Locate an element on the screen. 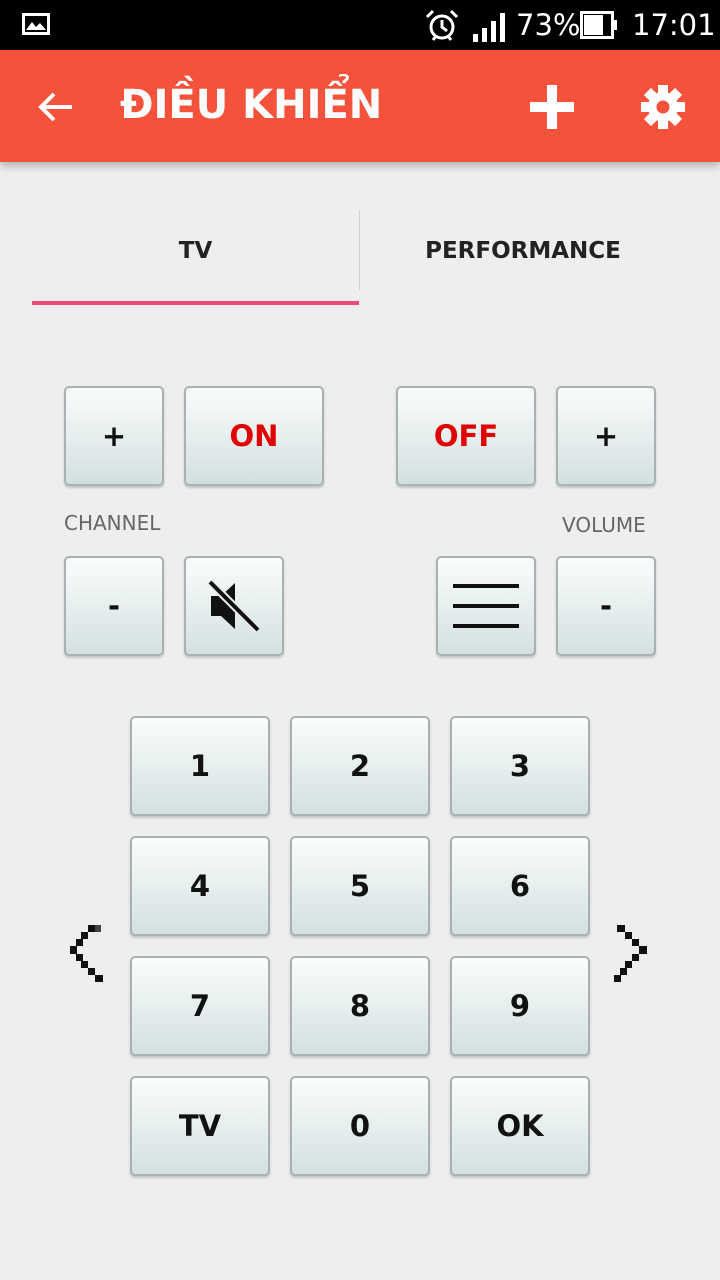 The width and height of the screenshot is (720, 1280). key-0: 0 is located at coordinates (360, 1126).